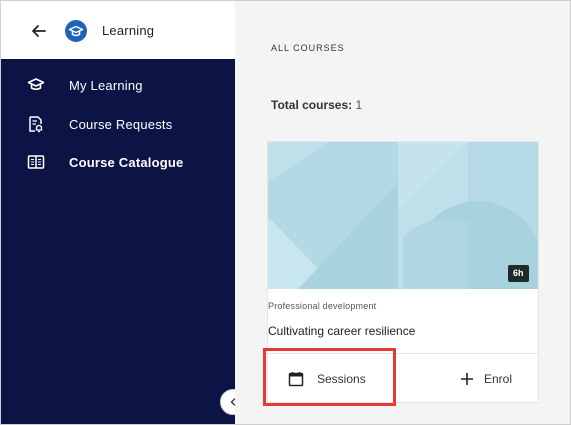 This screenshot has height=425, width=571. I want to click on sidebar-item-course-requests: Course Requests, so click(118, 124).